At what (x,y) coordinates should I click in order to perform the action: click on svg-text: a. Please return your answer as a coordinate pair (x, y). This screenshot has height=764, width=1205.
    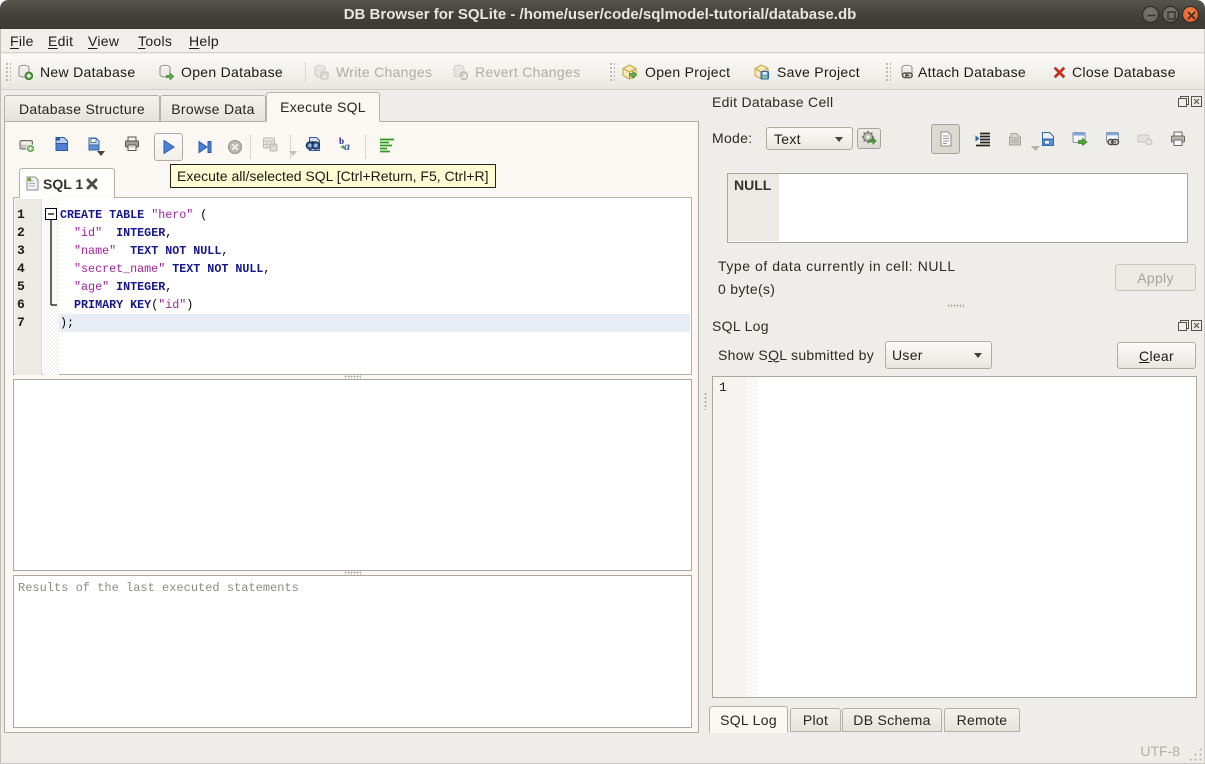
    Looking at the image, I should click on (347, 145).